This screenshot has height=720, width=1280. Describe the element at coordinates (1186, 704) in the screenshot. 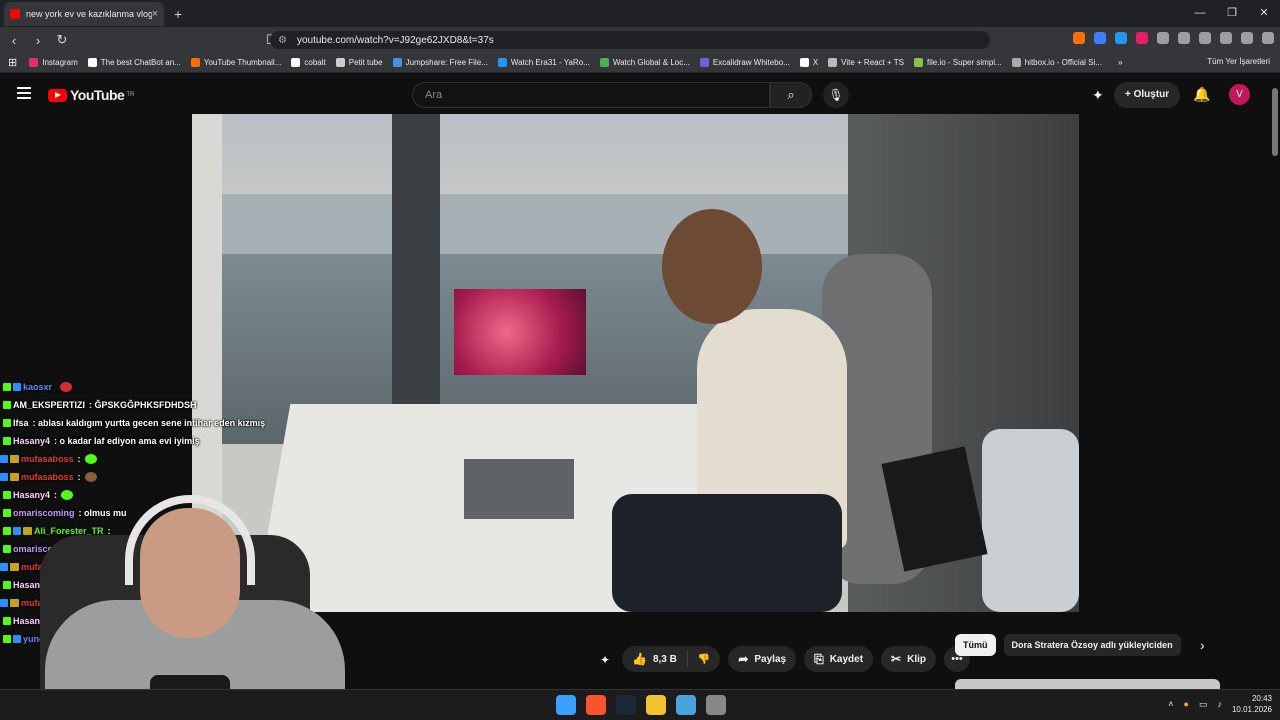

I see `mic-tray-icon: ●` at that location.